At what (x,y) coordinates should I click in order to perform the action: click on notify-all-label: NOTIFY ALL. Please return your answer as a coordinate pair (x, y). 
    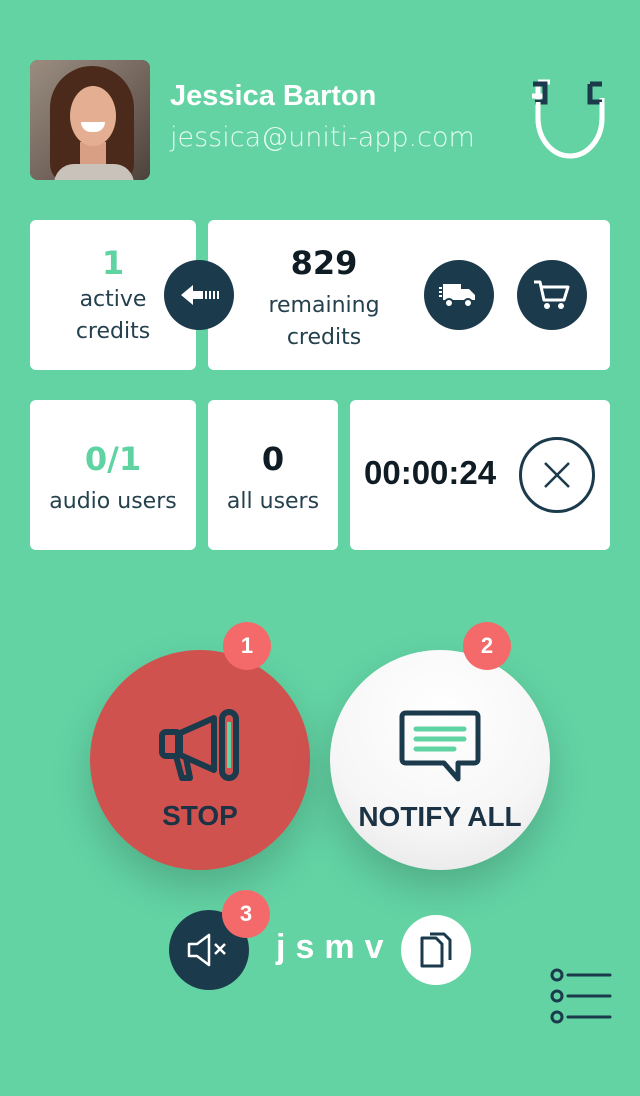
    Looking at the image, I should click on (440, 816).